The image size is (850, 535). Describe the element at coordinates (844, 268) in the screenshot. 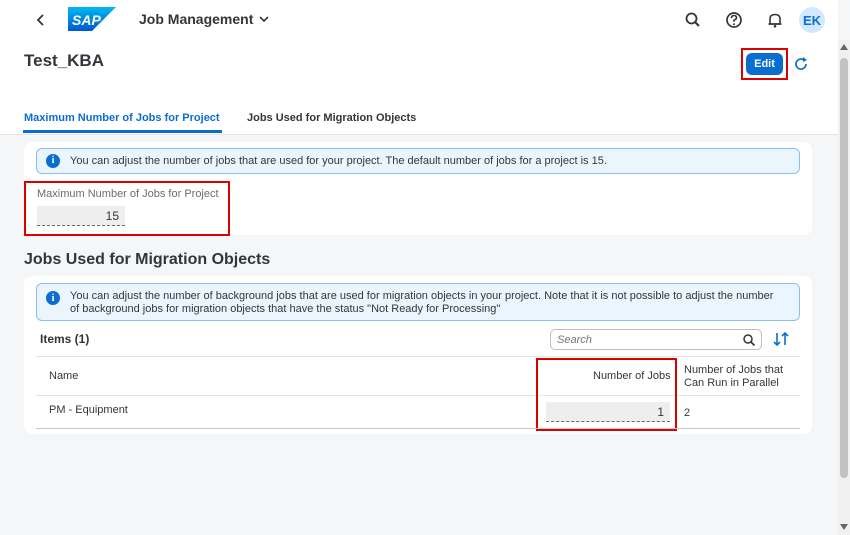

I see `scrollbar-thumb` at that location.